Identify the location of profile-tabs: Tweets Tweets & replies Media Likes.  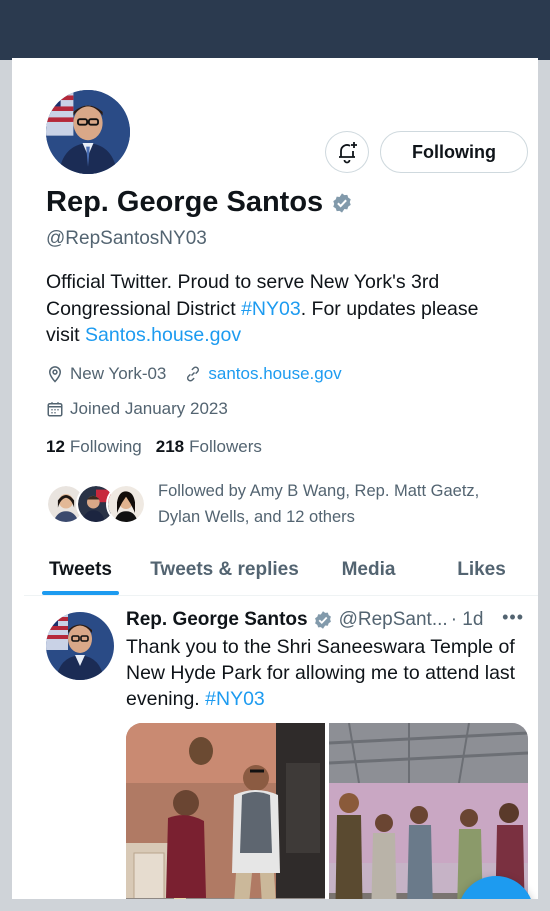
(281, 570).